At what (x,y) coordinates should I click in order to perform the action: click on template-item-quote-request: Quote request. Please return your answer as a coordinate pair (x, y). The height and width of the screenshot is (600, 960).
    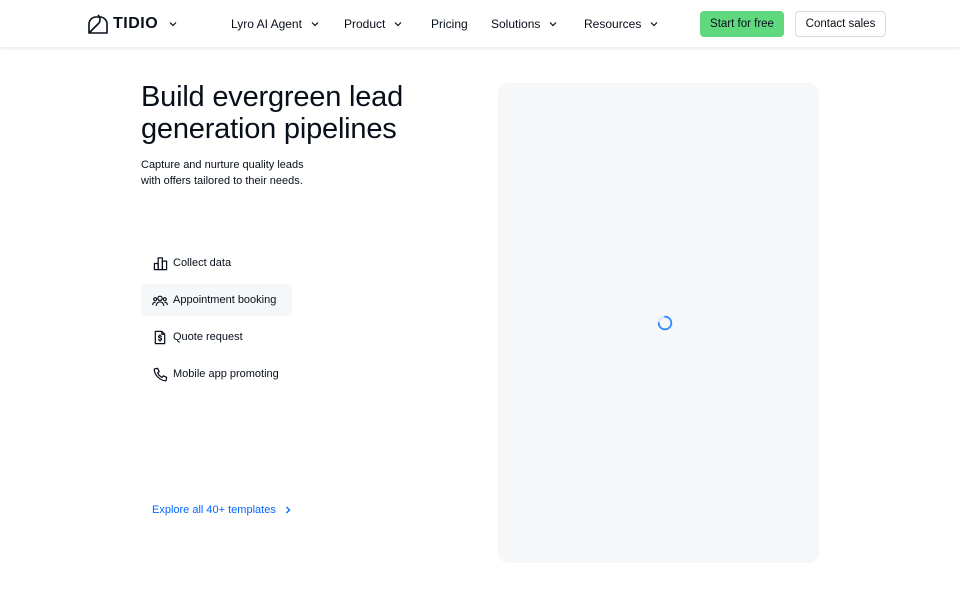
    Looking at the image, I should click on (216, 337).